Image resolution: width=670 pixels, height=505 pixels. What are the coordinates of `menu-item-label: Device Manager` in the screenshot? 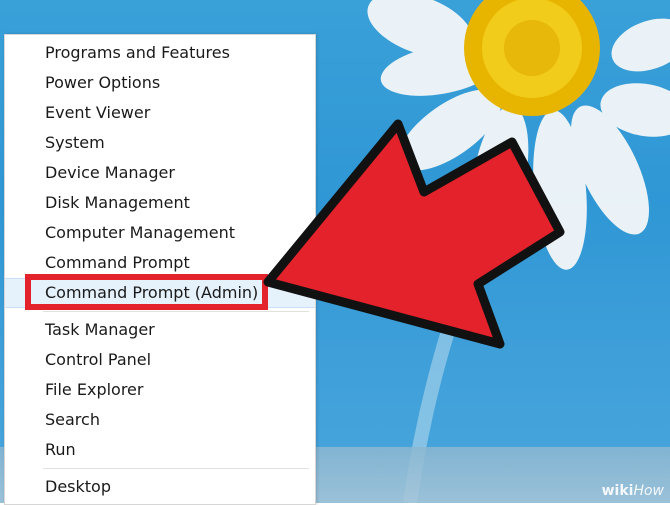 It's located at (110, 172).